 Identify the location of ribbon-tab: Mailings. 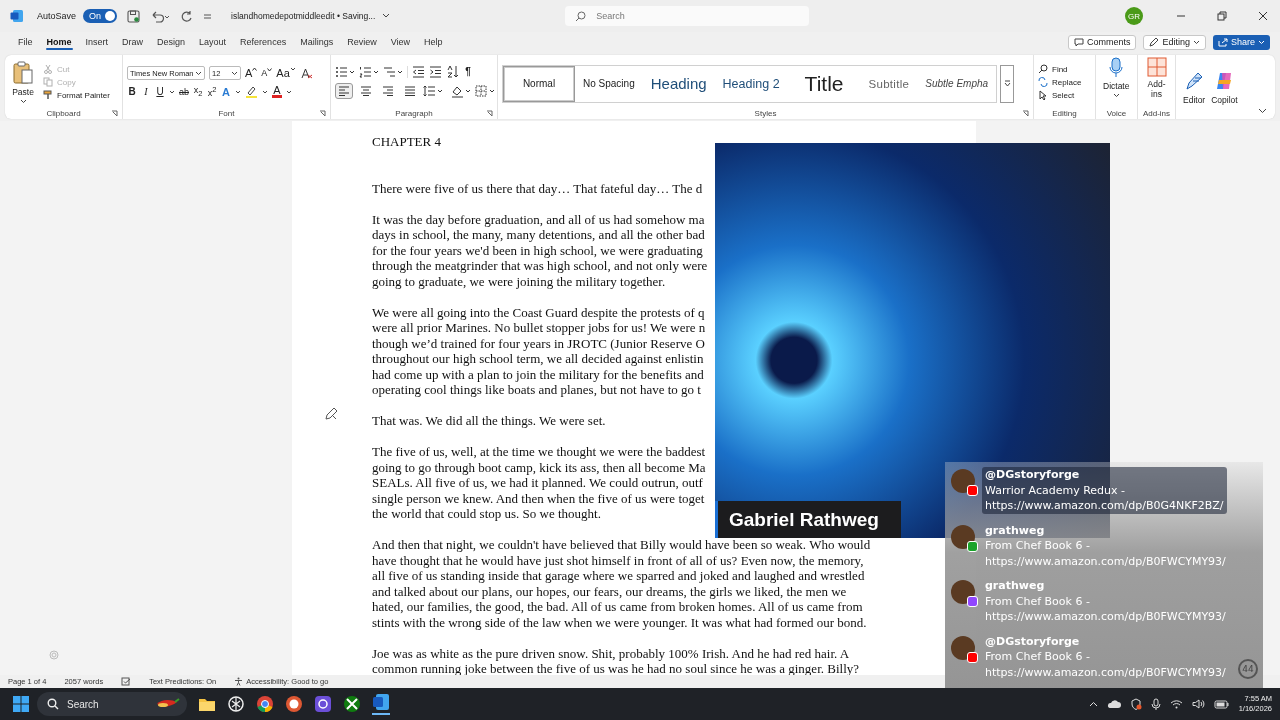
(317, 42).